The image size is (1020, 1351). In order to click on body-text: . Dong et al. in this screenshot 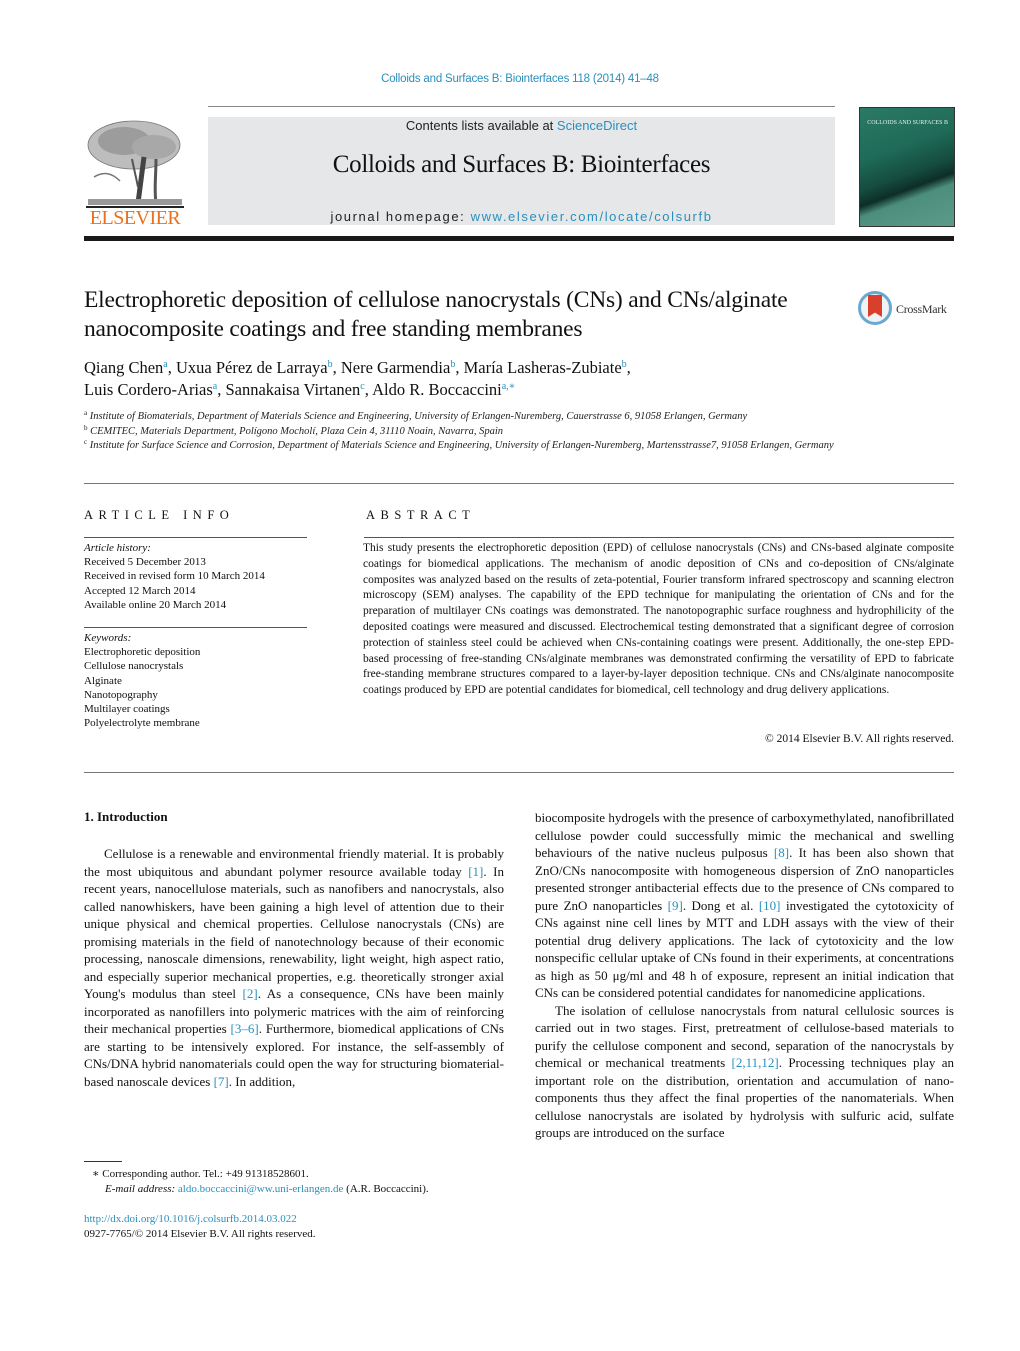, I will do `click(720, 905)`.